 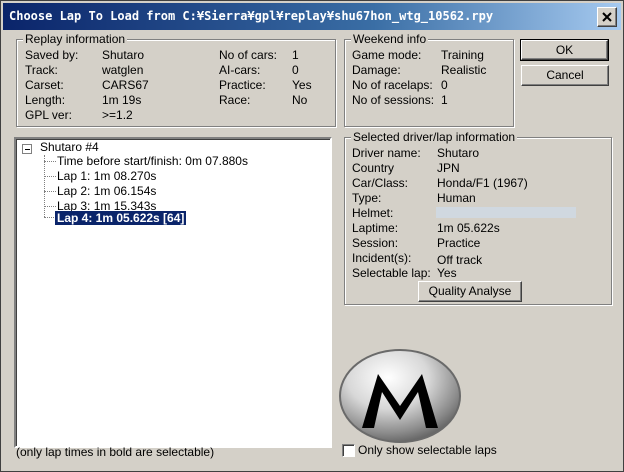 I want to click on driver-value: Practice, so click(x=459, y=243).